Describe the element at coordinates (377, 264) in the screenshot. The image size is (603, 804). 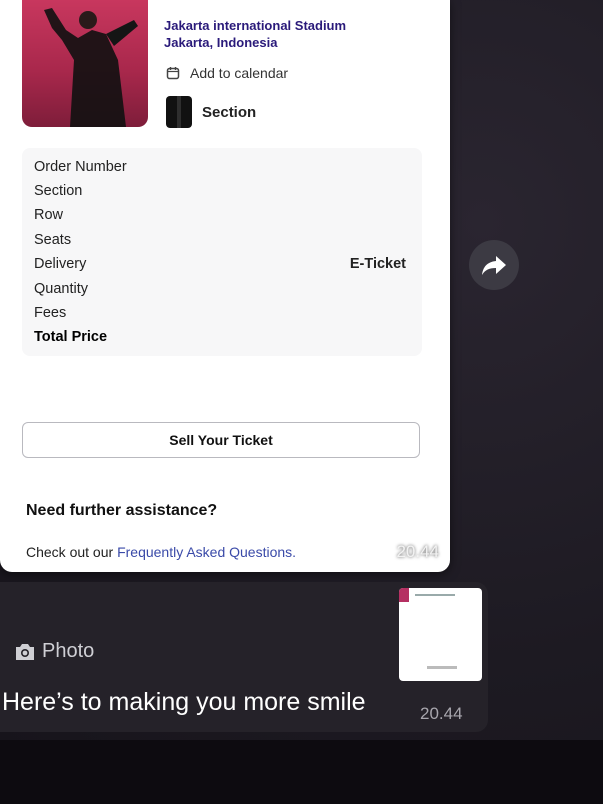
I see `detail-value-delivery: E-Ticket` at that location.